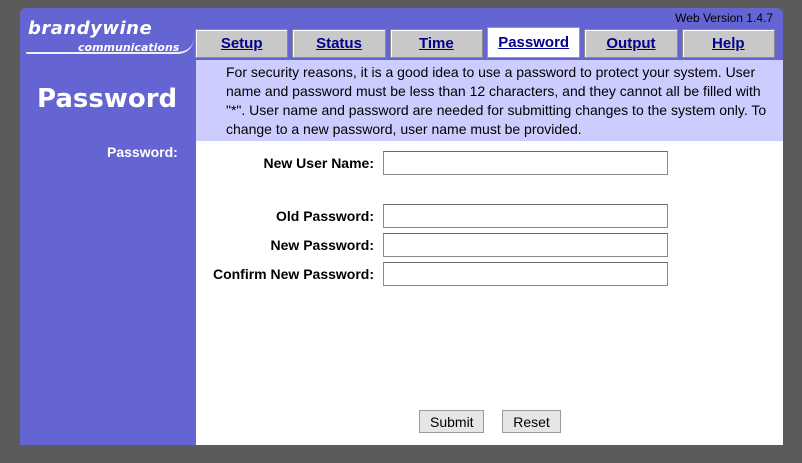 This screenshot has height=463, width=802. I want to click on confirm-password-label: Confirm New Password:, so click(293, 274).